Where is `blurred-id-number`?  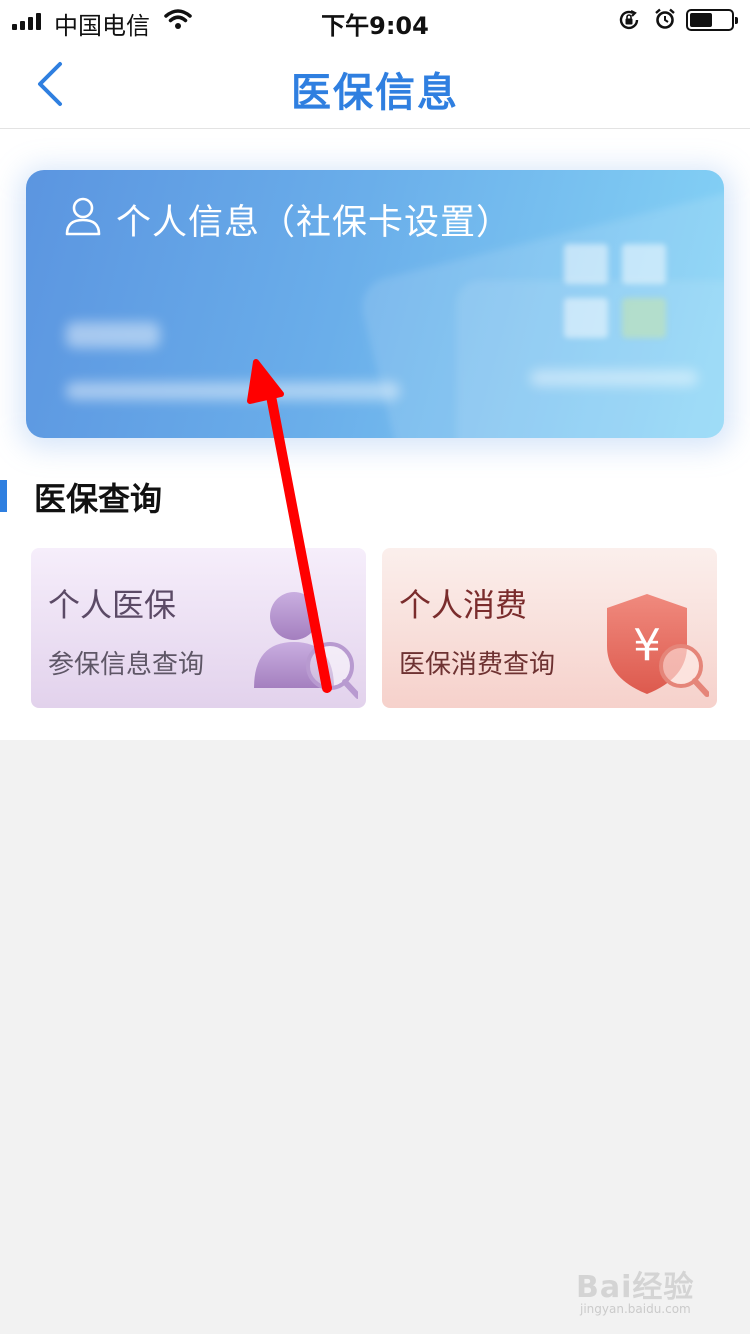 blurred-id-number is located at coordinates (233, 391).